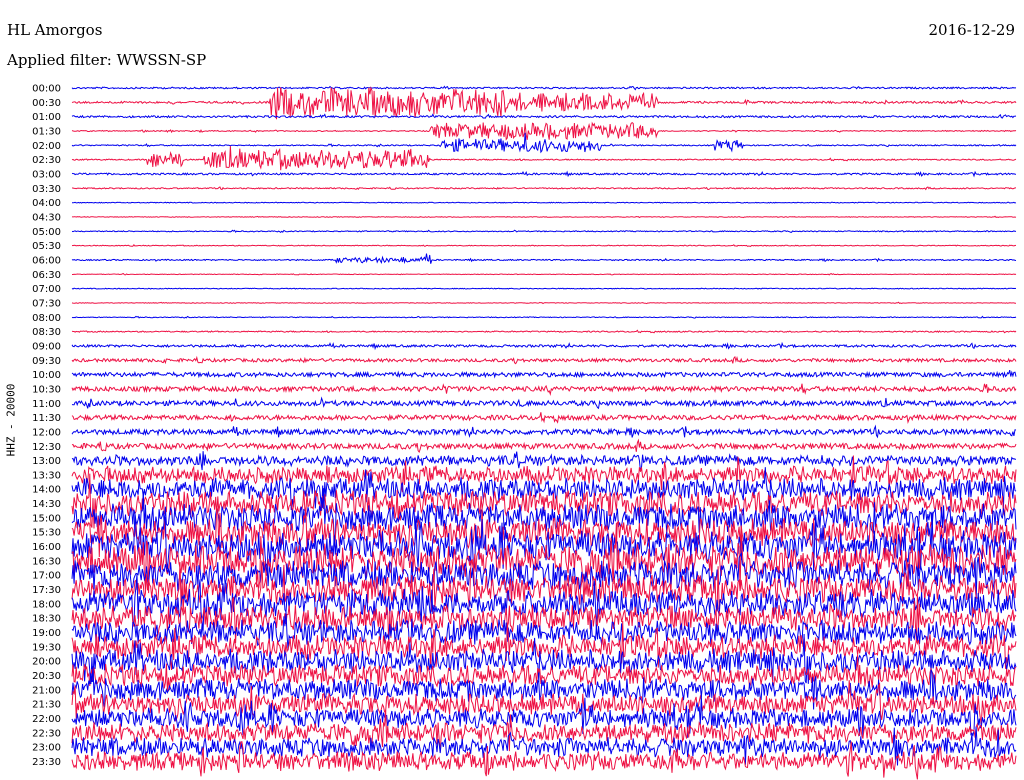 This screenshot has width=1024, height=780. Describe the element at coordinates (46, 418) in the screenshot. I see `row-time-label: 11:30` at that location.